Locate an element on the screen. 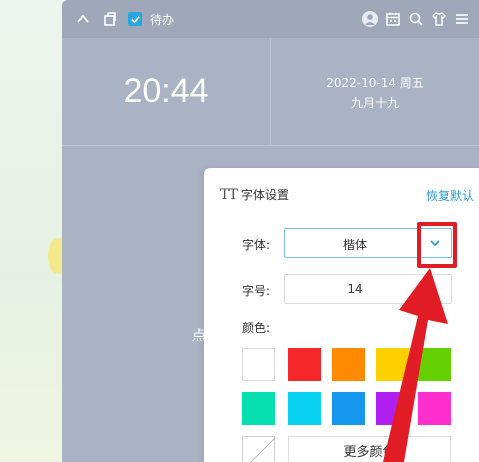  color-swatch-yellow is located at coordinates (392, 364).